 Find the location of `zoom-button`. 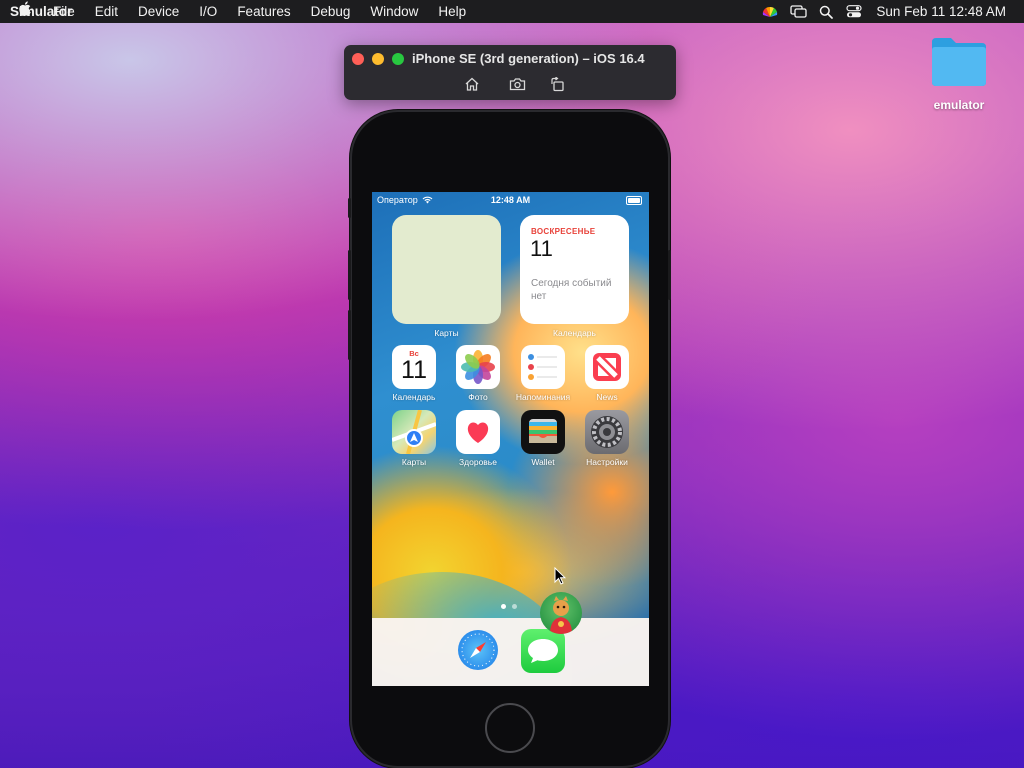

zoom-button is located at coordinates (398, 59).